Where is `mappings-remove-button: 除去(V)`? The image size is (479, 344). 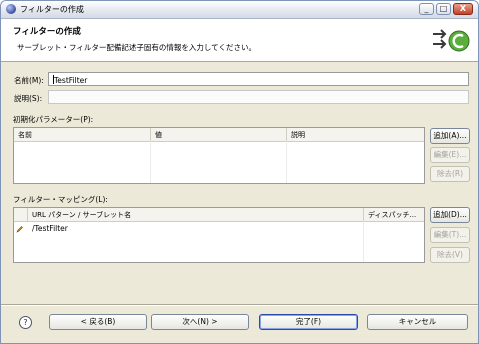 mappings-remove-button: 除去(V) is located at coordinates (450, 255).